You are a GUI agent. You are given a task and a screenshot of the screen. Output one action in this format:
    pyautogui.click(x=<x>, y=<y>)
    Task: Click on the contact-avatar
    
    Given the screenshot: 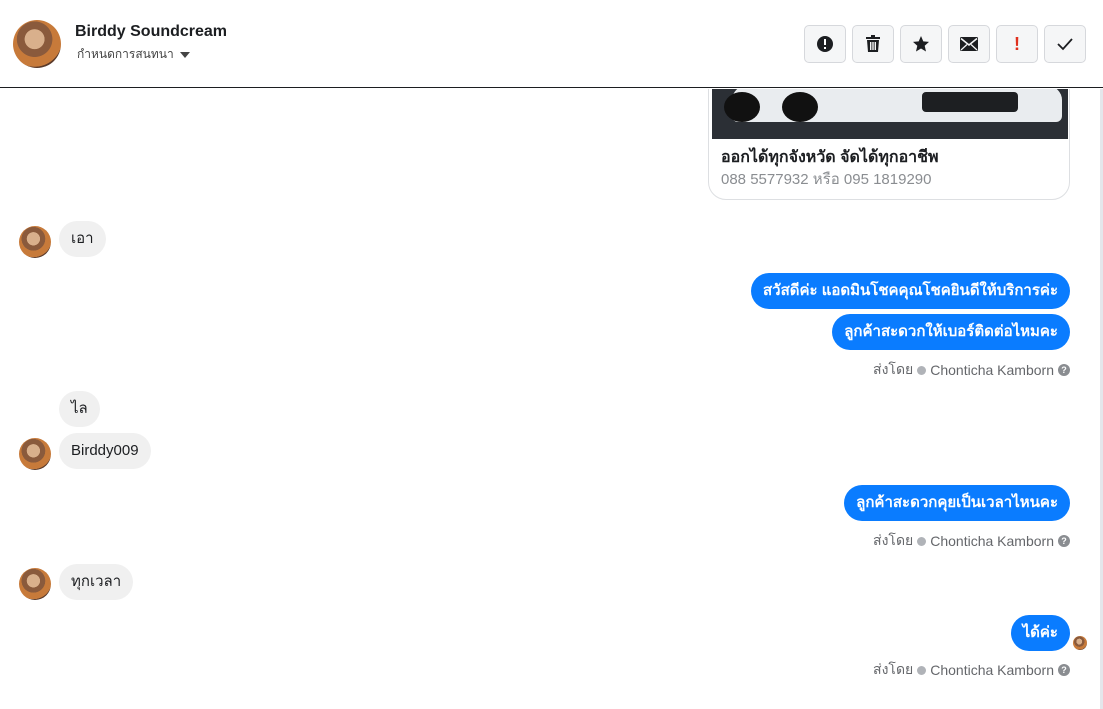 What is the action you would take?
    pyautogui.click(x=37, y=44)
    